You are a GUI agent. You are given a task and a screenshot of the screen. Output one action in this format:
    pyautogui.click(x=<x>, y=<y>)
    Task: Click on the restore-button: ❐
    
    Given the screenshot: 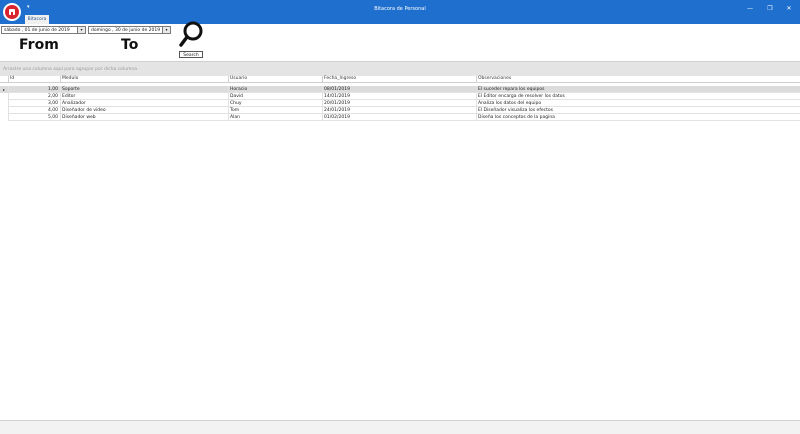 What is the action you would take?
    pyautogui.click(x=770, y=9)
    